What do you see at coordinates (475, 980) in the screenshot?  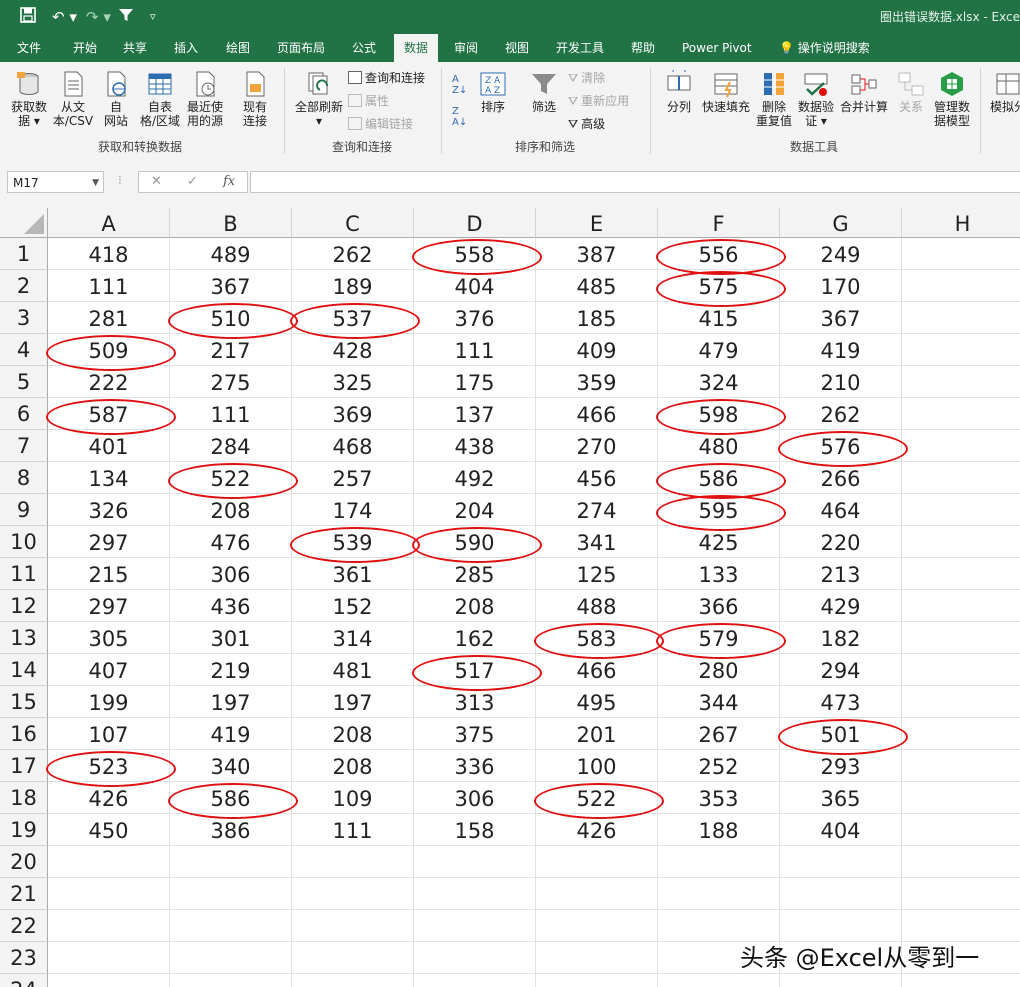 I see `cell-d24` at bounding box center [475, 980].